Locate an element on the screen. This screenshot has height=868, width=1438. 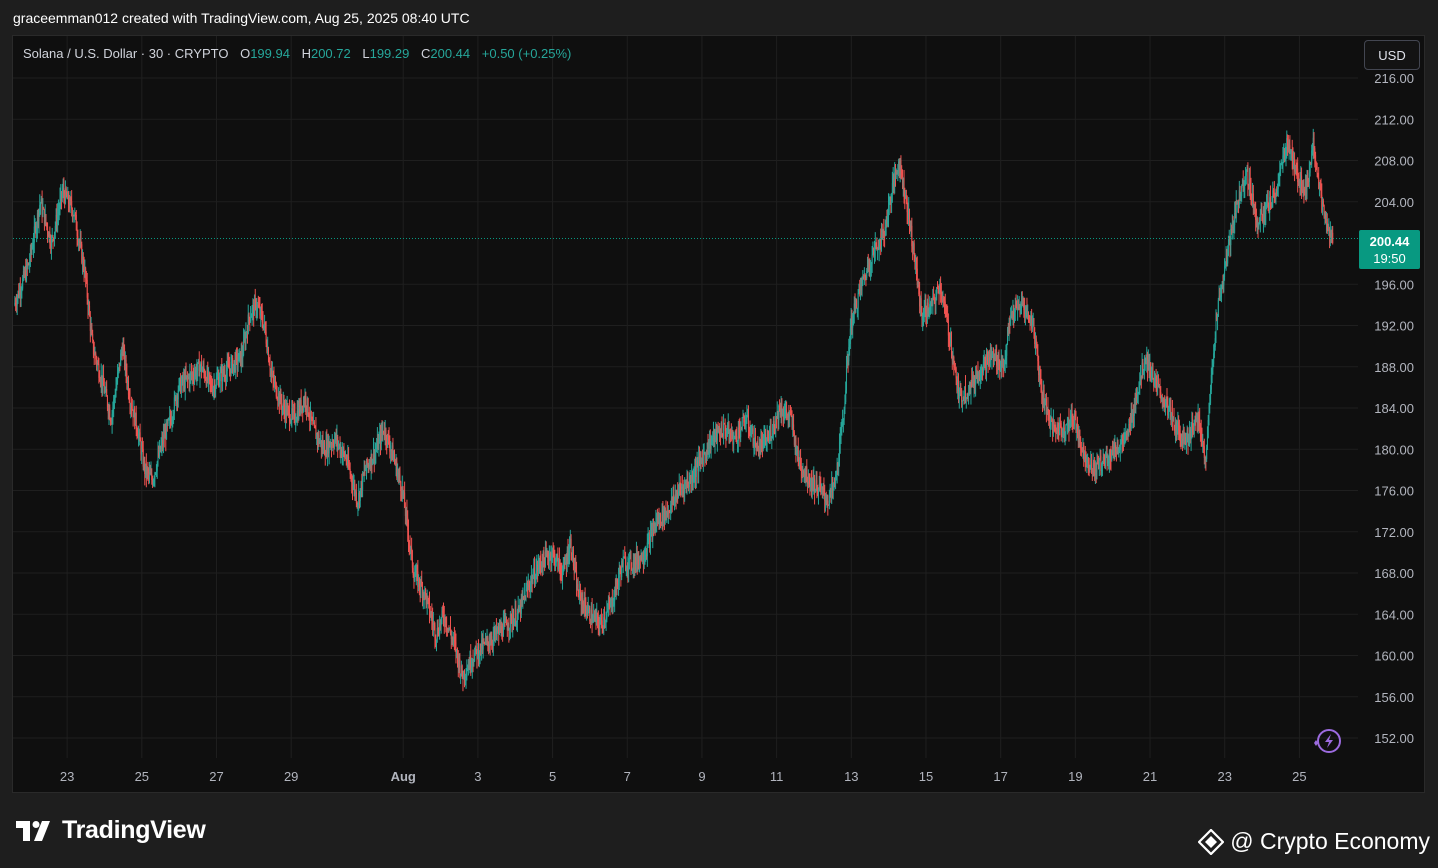
low-label: L is located at coordinates (366, 53).